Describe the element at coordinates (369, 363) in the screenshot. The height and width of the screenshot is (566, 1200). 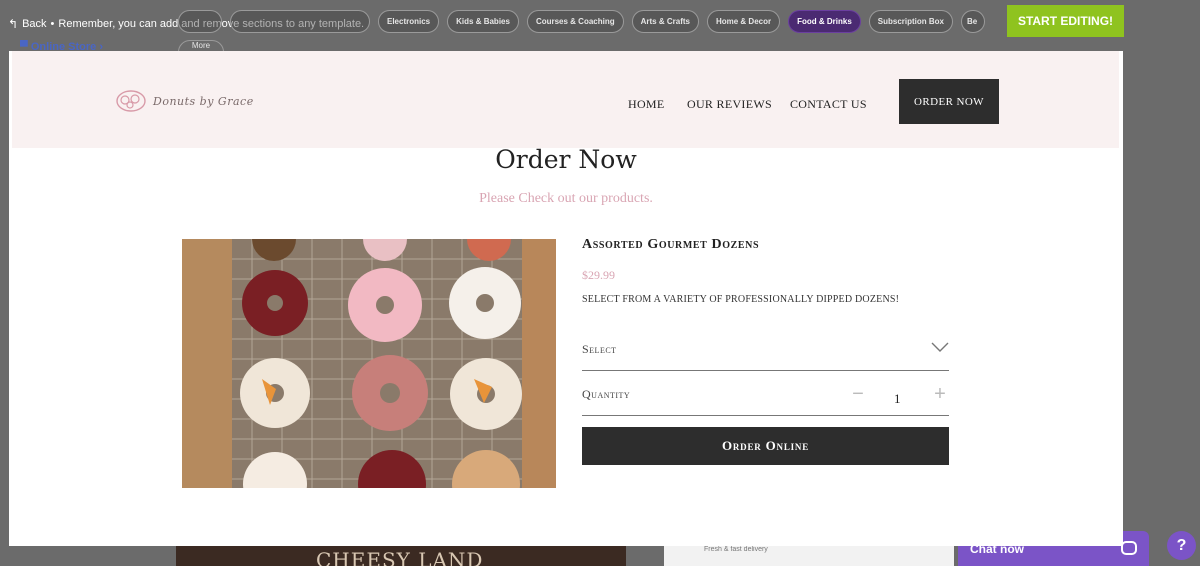
I see `product-image` at that location.